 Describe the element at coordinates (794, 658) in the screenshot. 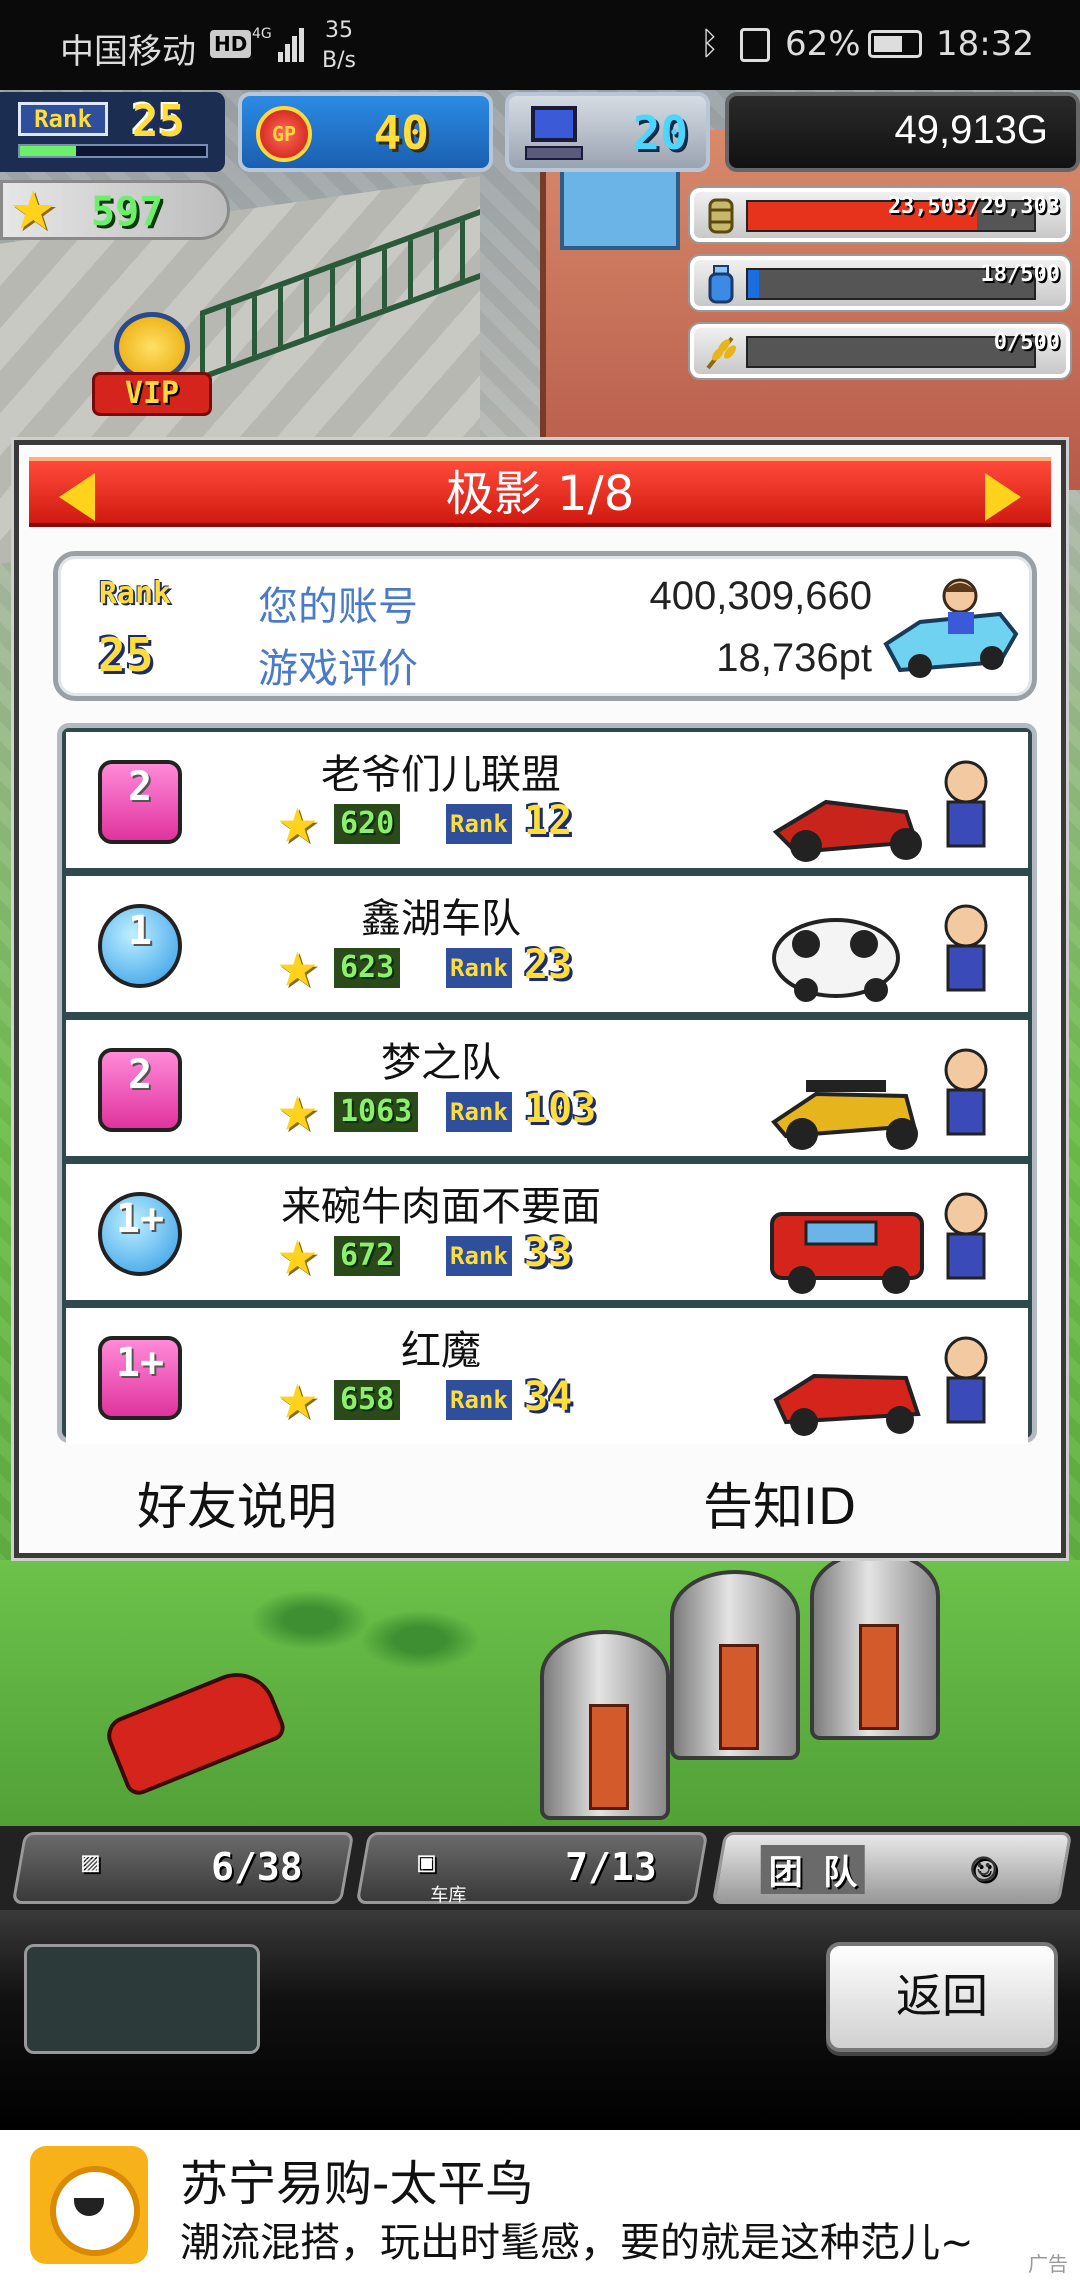

I see `game-rating-value: 18,736pt` at that location.